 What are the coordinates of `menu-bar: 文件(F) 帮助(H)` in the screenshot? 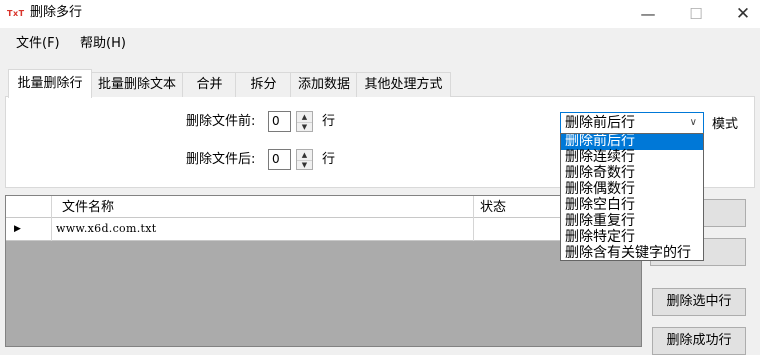 It's located at (380, 43).